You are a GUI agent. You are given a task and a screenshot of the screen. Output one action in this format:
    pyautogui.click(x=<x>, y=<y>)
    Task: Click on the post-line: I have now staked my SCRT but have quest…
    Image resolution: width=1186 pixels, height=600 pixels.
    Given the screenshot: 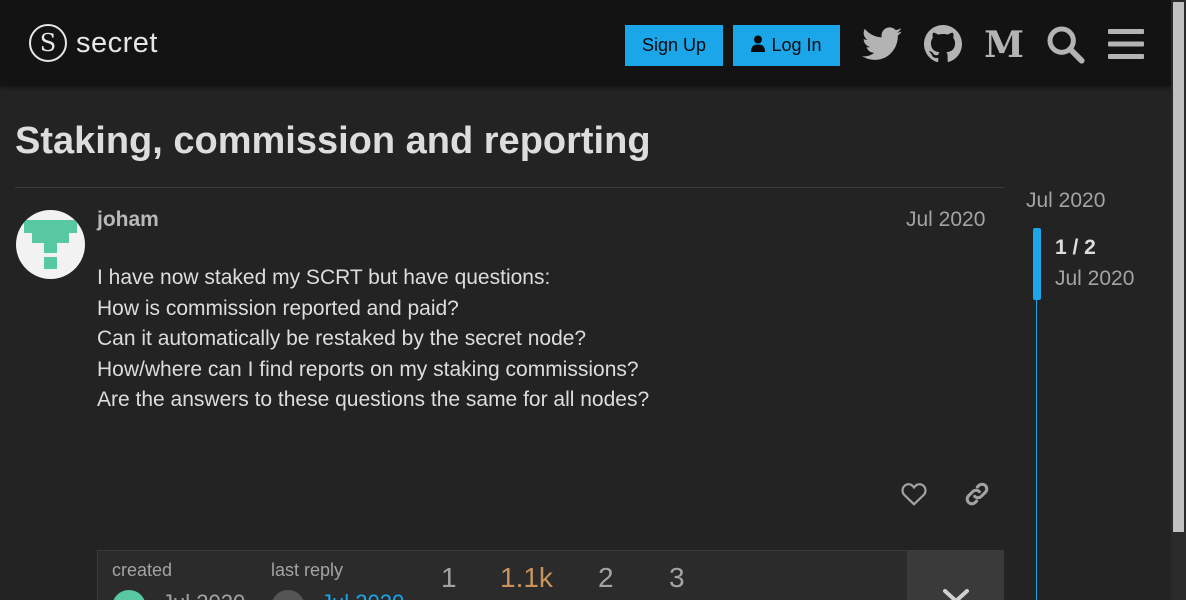 What is the action you would take?
    pyautogui.click(x=324, y=277)
    